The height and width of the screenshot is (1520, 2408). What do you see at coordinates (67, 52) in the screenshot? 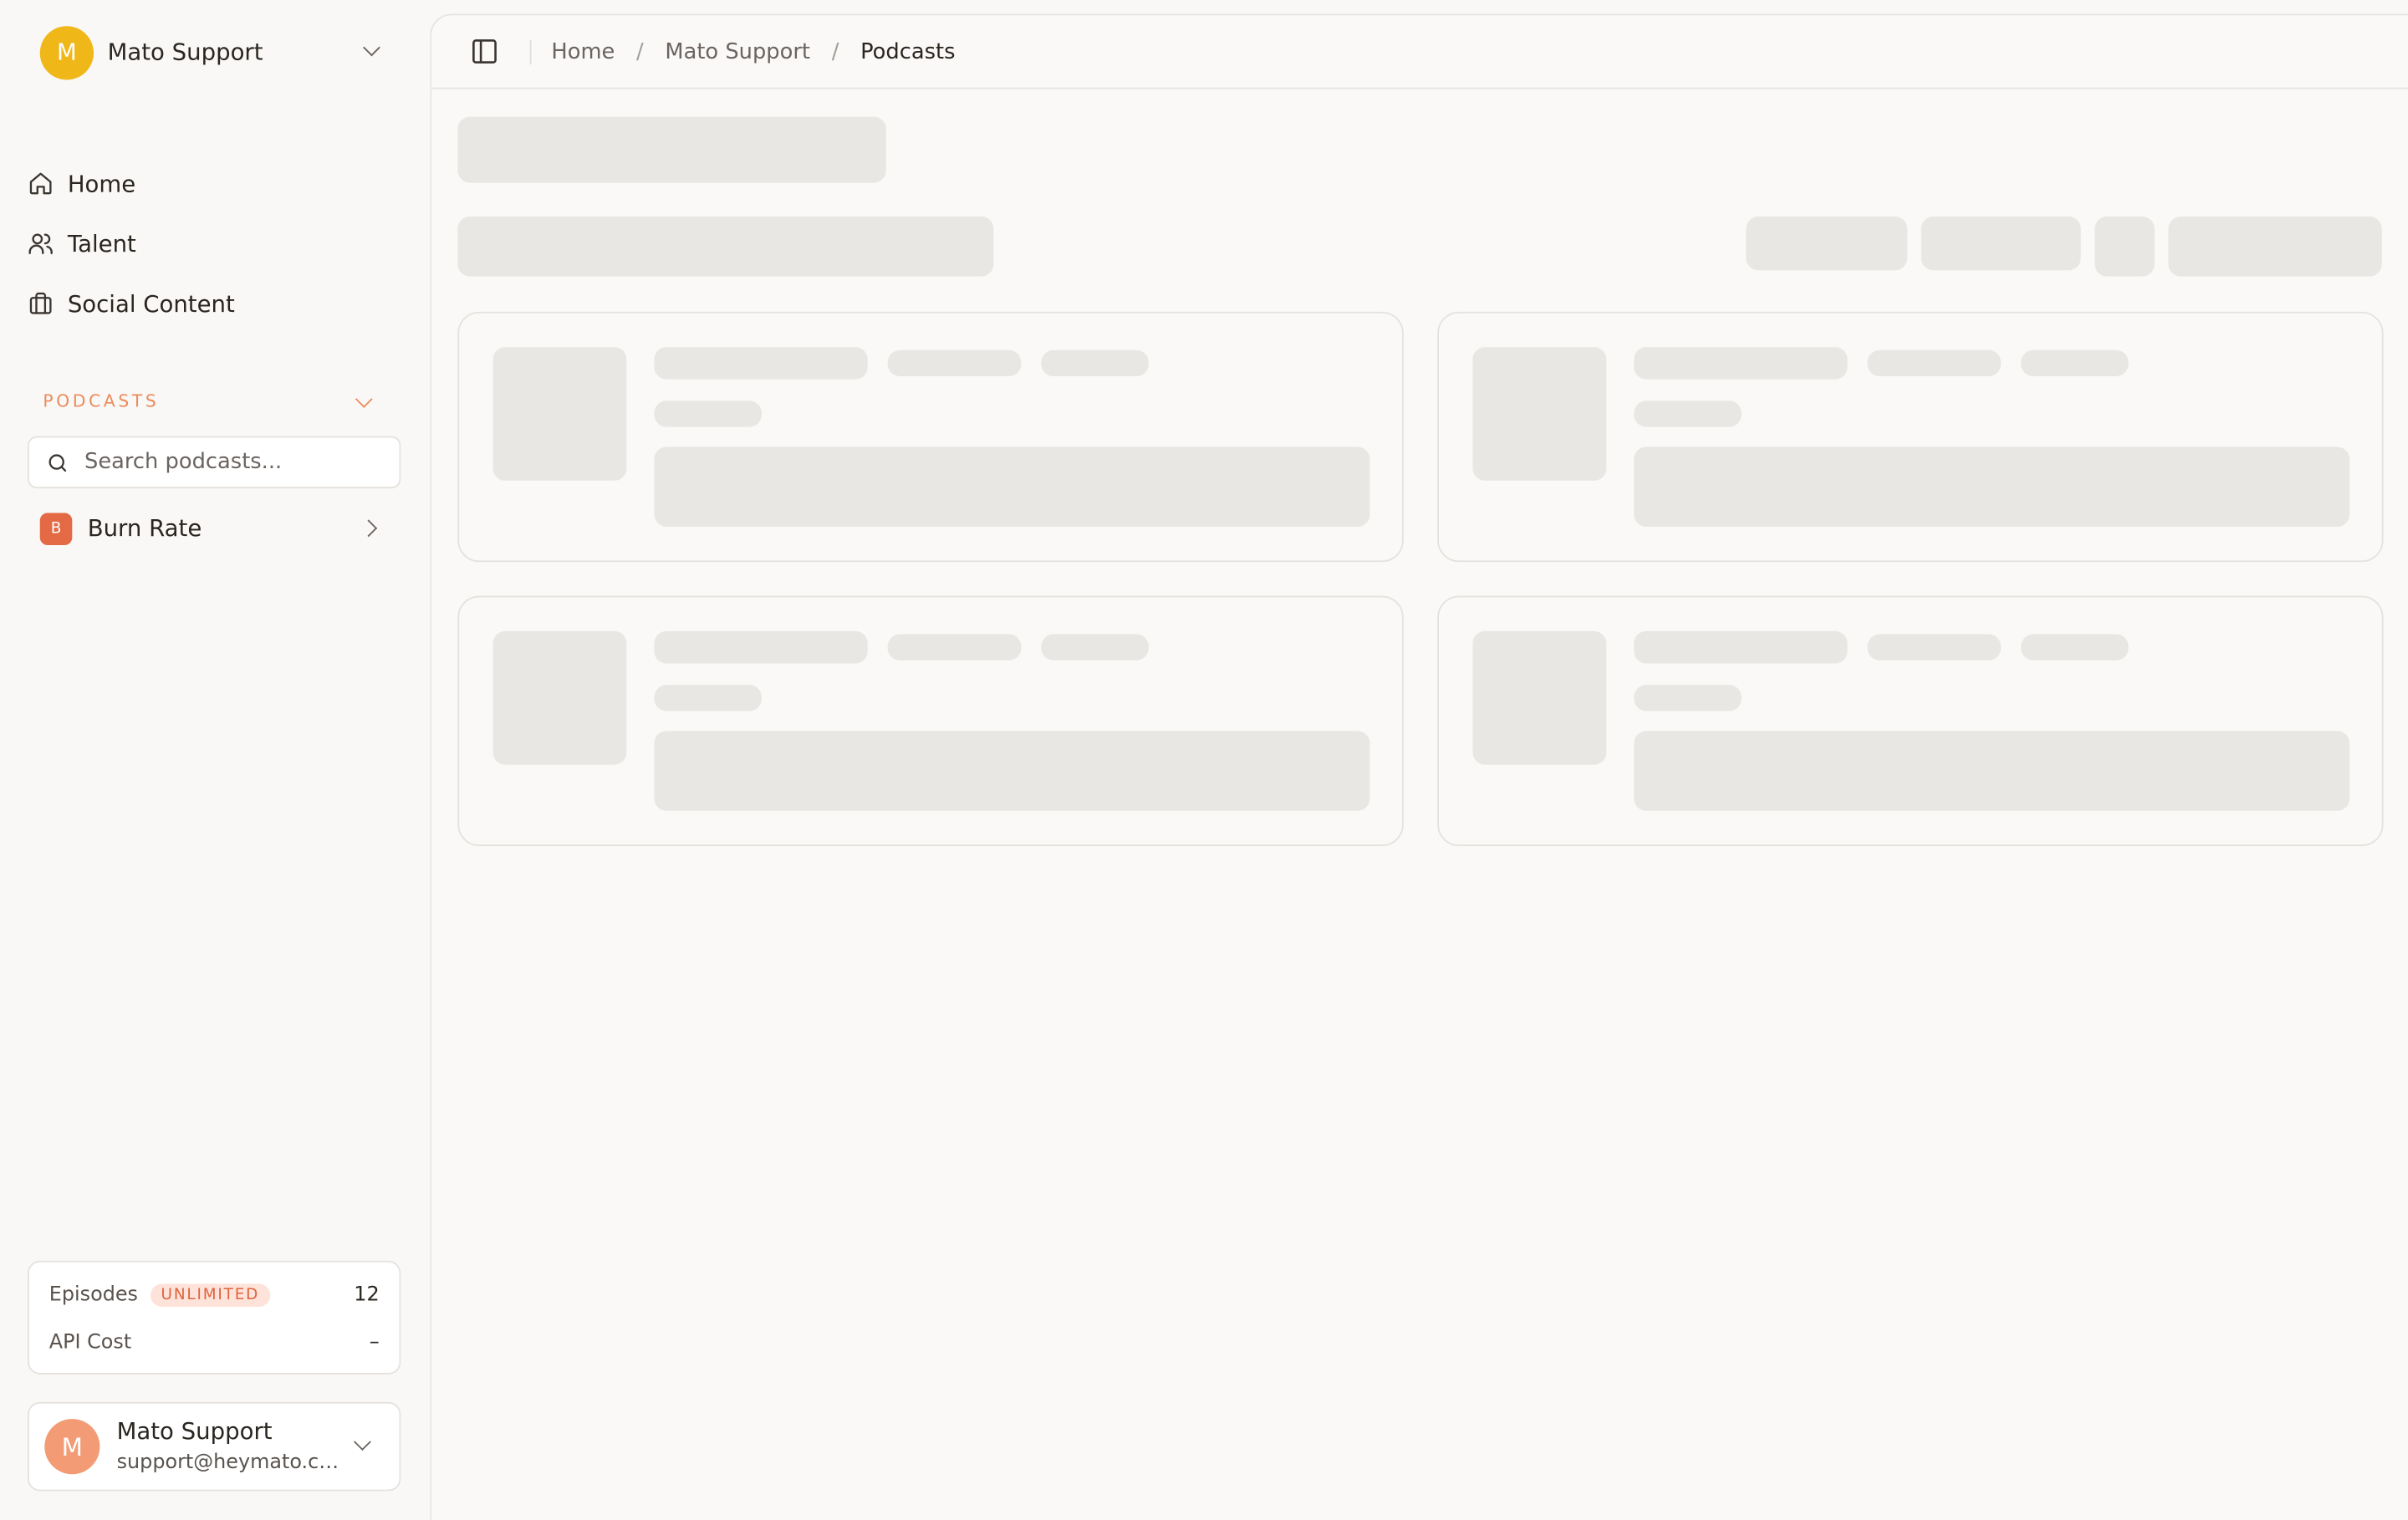
I see `org-avatar: M` at bounding box center [67, 52].